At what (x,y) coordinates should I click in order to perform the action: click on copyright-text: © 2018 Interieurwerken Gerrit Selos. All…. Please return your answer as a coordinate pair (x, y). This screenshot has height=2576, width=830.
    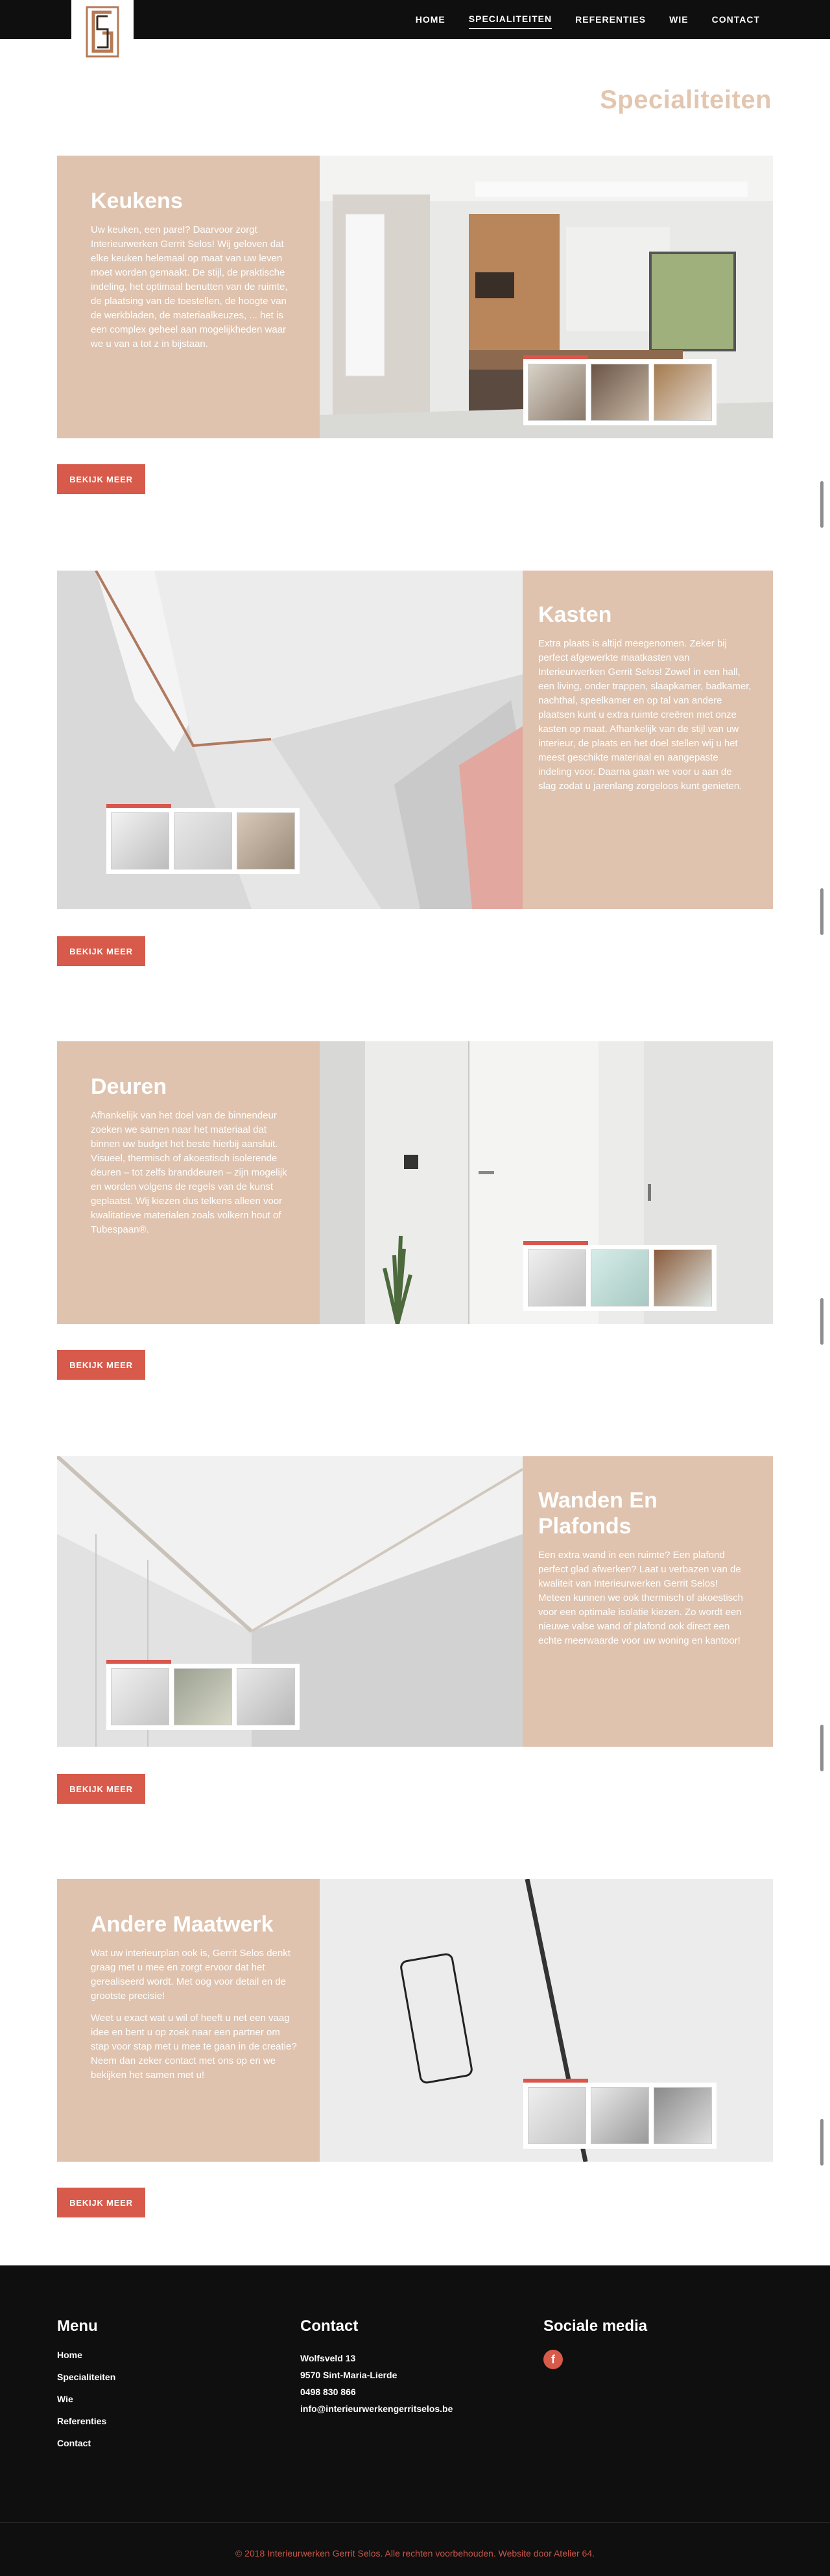
    Looking at the image, I should click on (415, 2553).